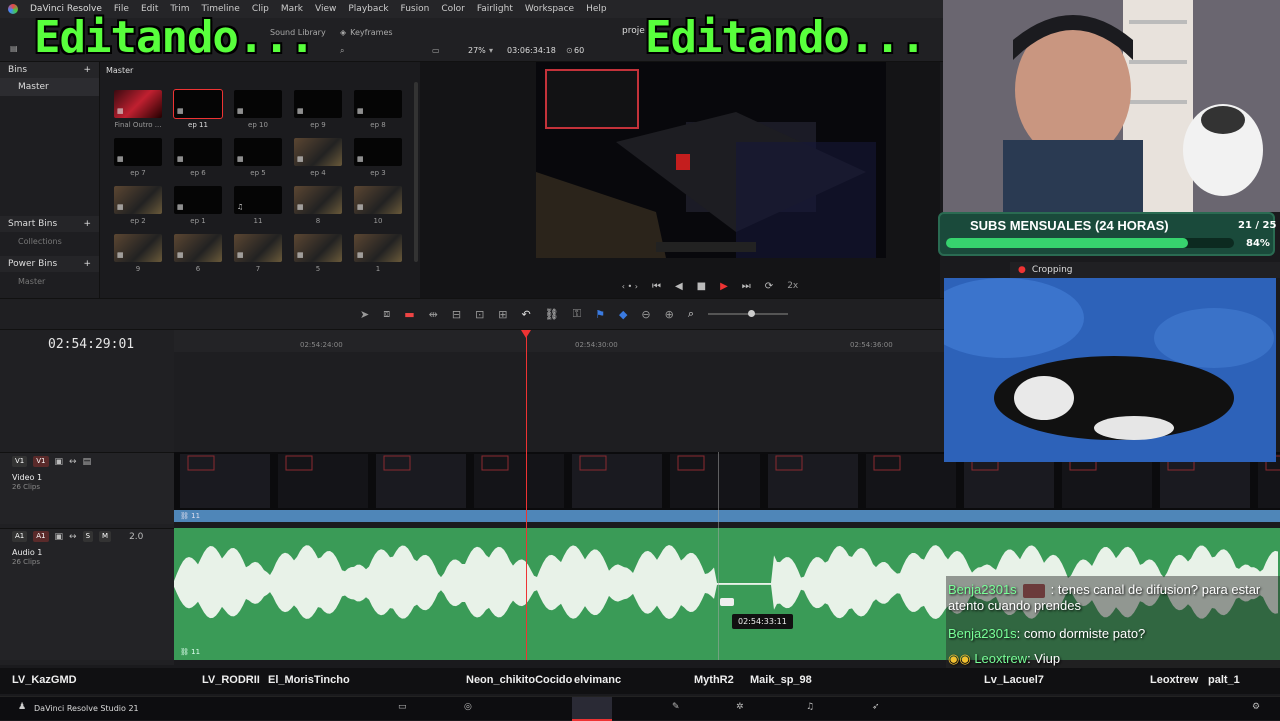 The image size is (1280, 721). I want to click on menu-item-workspace: Workspace, so click(549, 9).